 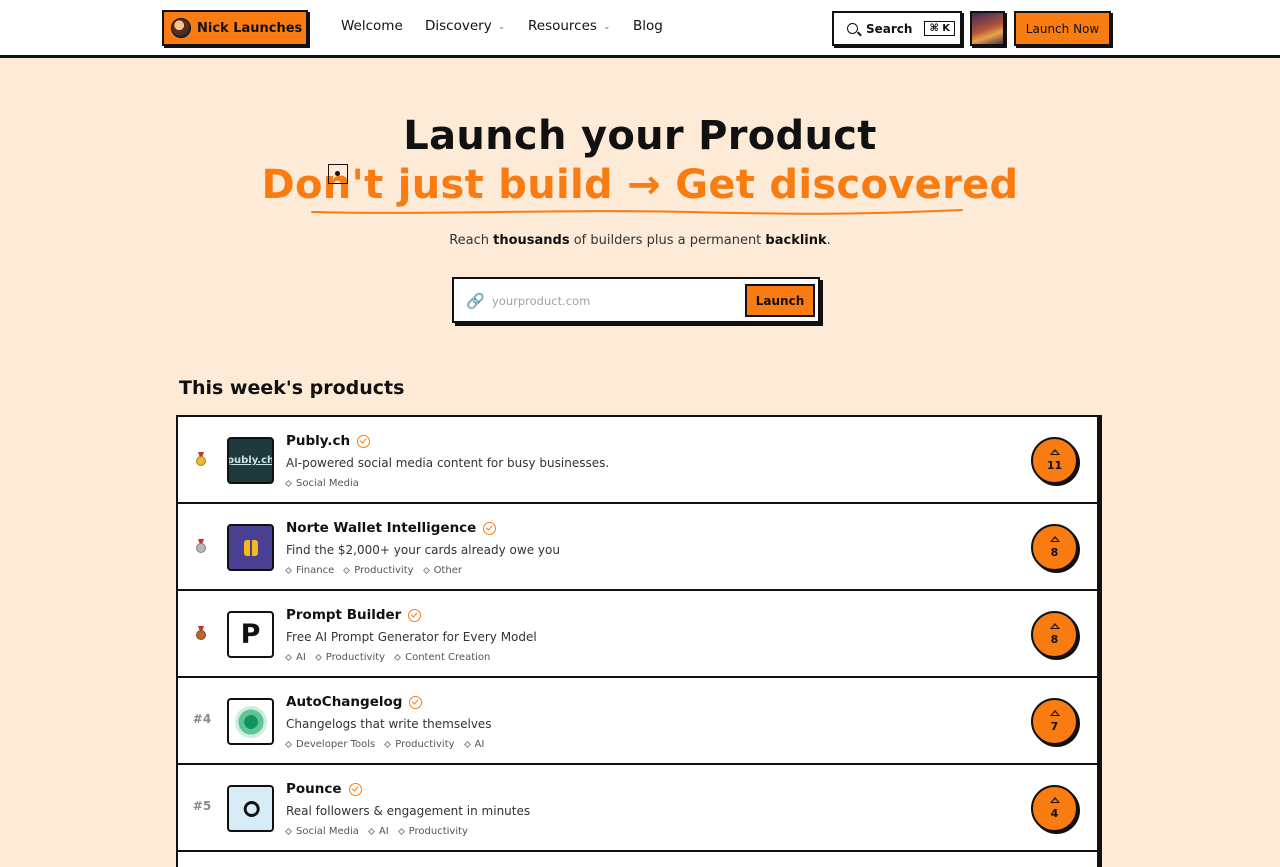 I want to click on gold-medal-icon, so click(x=201, y=459).